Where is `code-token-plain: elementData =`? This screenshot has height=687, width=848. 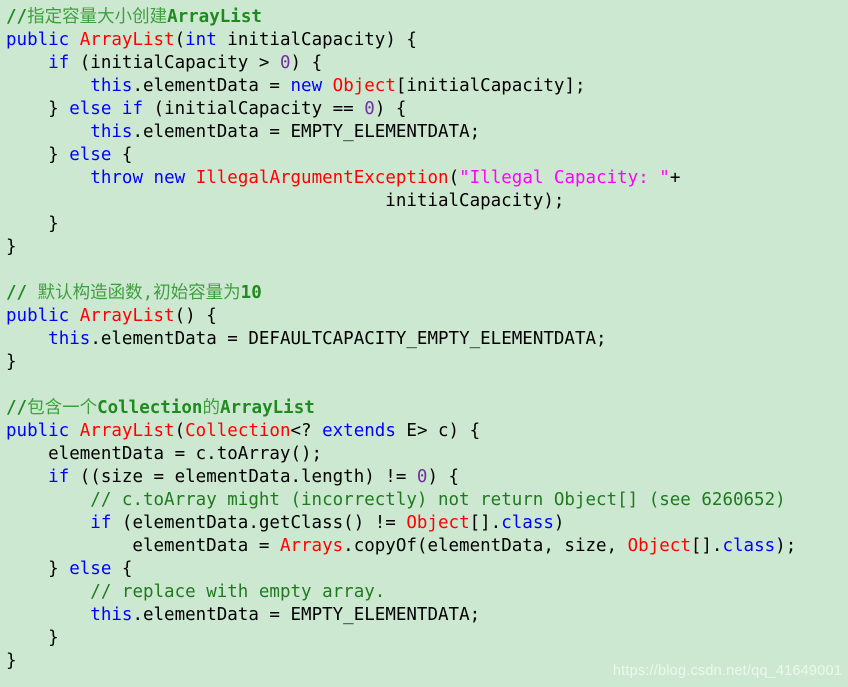
code-token-plain: elementData = is located at coordinates (143, 546).